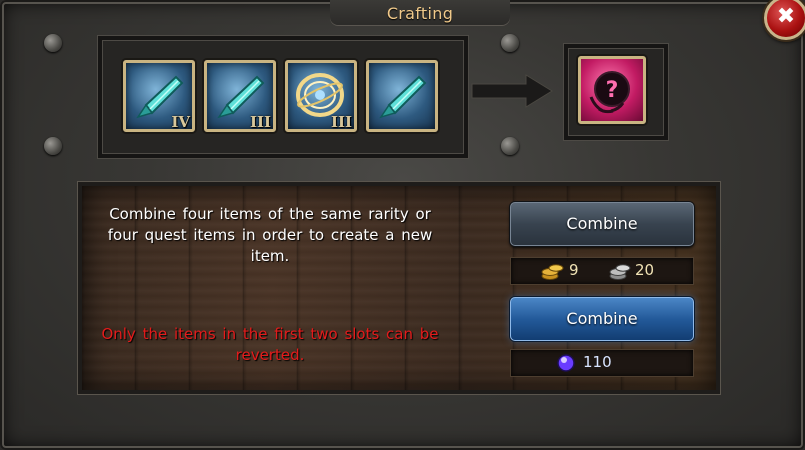 The image size is (805, 450). What do you see at coordinates (602, 271) in the screenshot?
I see `gold-cost-row: 9 20` at bounding box center [602, 271].